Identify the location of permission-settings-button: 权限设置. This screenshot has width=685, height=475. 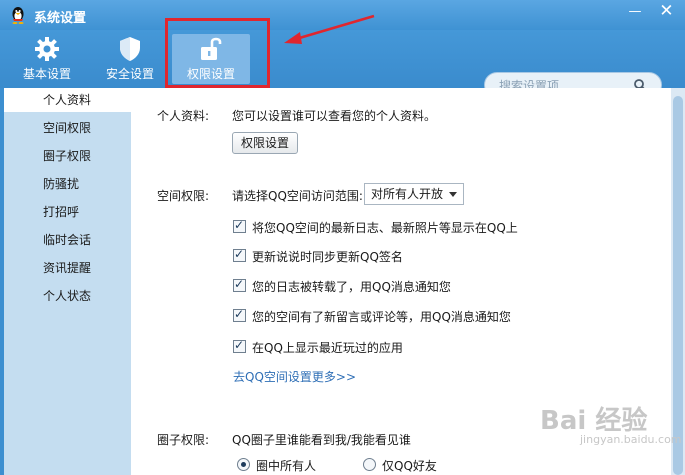
(265, 143).